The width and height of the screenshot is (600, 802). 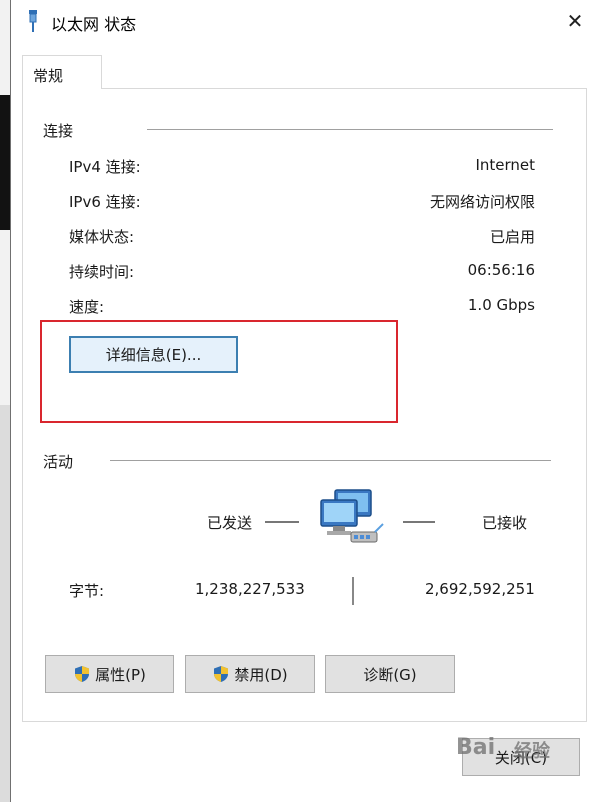 I want to click on diagnose-button: 诊断(G), so click(x=390, y=674).